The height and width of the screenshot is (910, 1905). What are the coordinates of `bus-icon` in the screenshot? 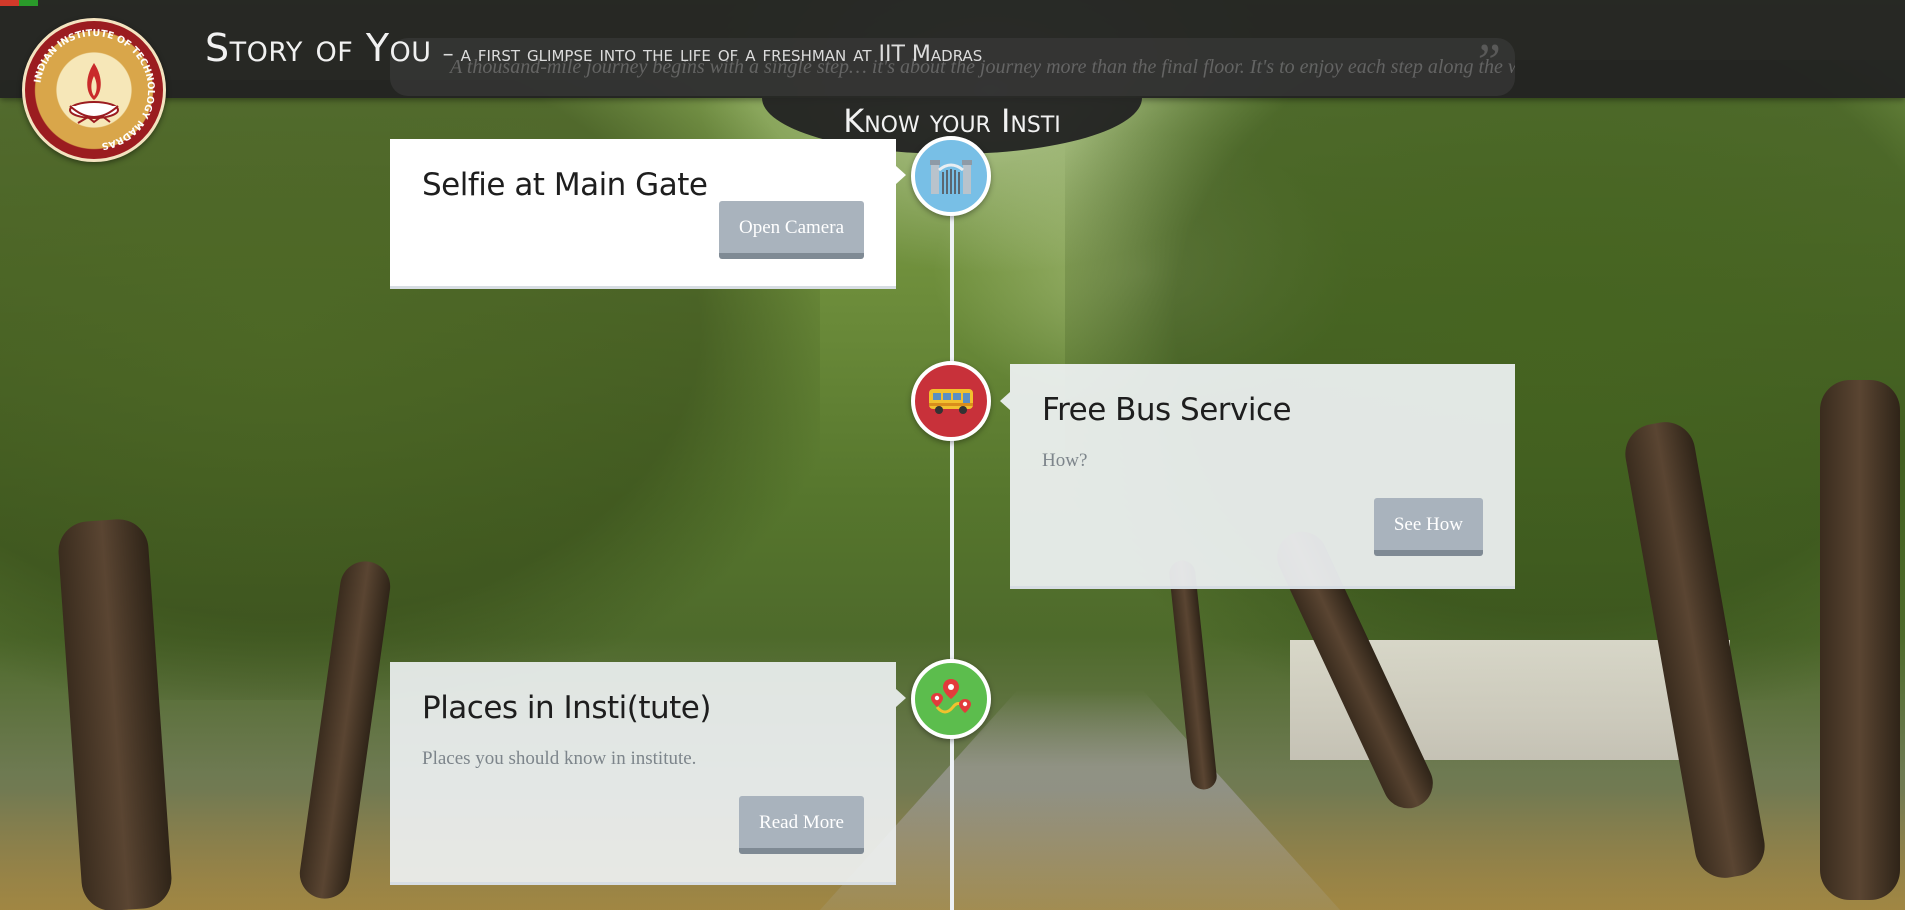 It's located at (951, 401).